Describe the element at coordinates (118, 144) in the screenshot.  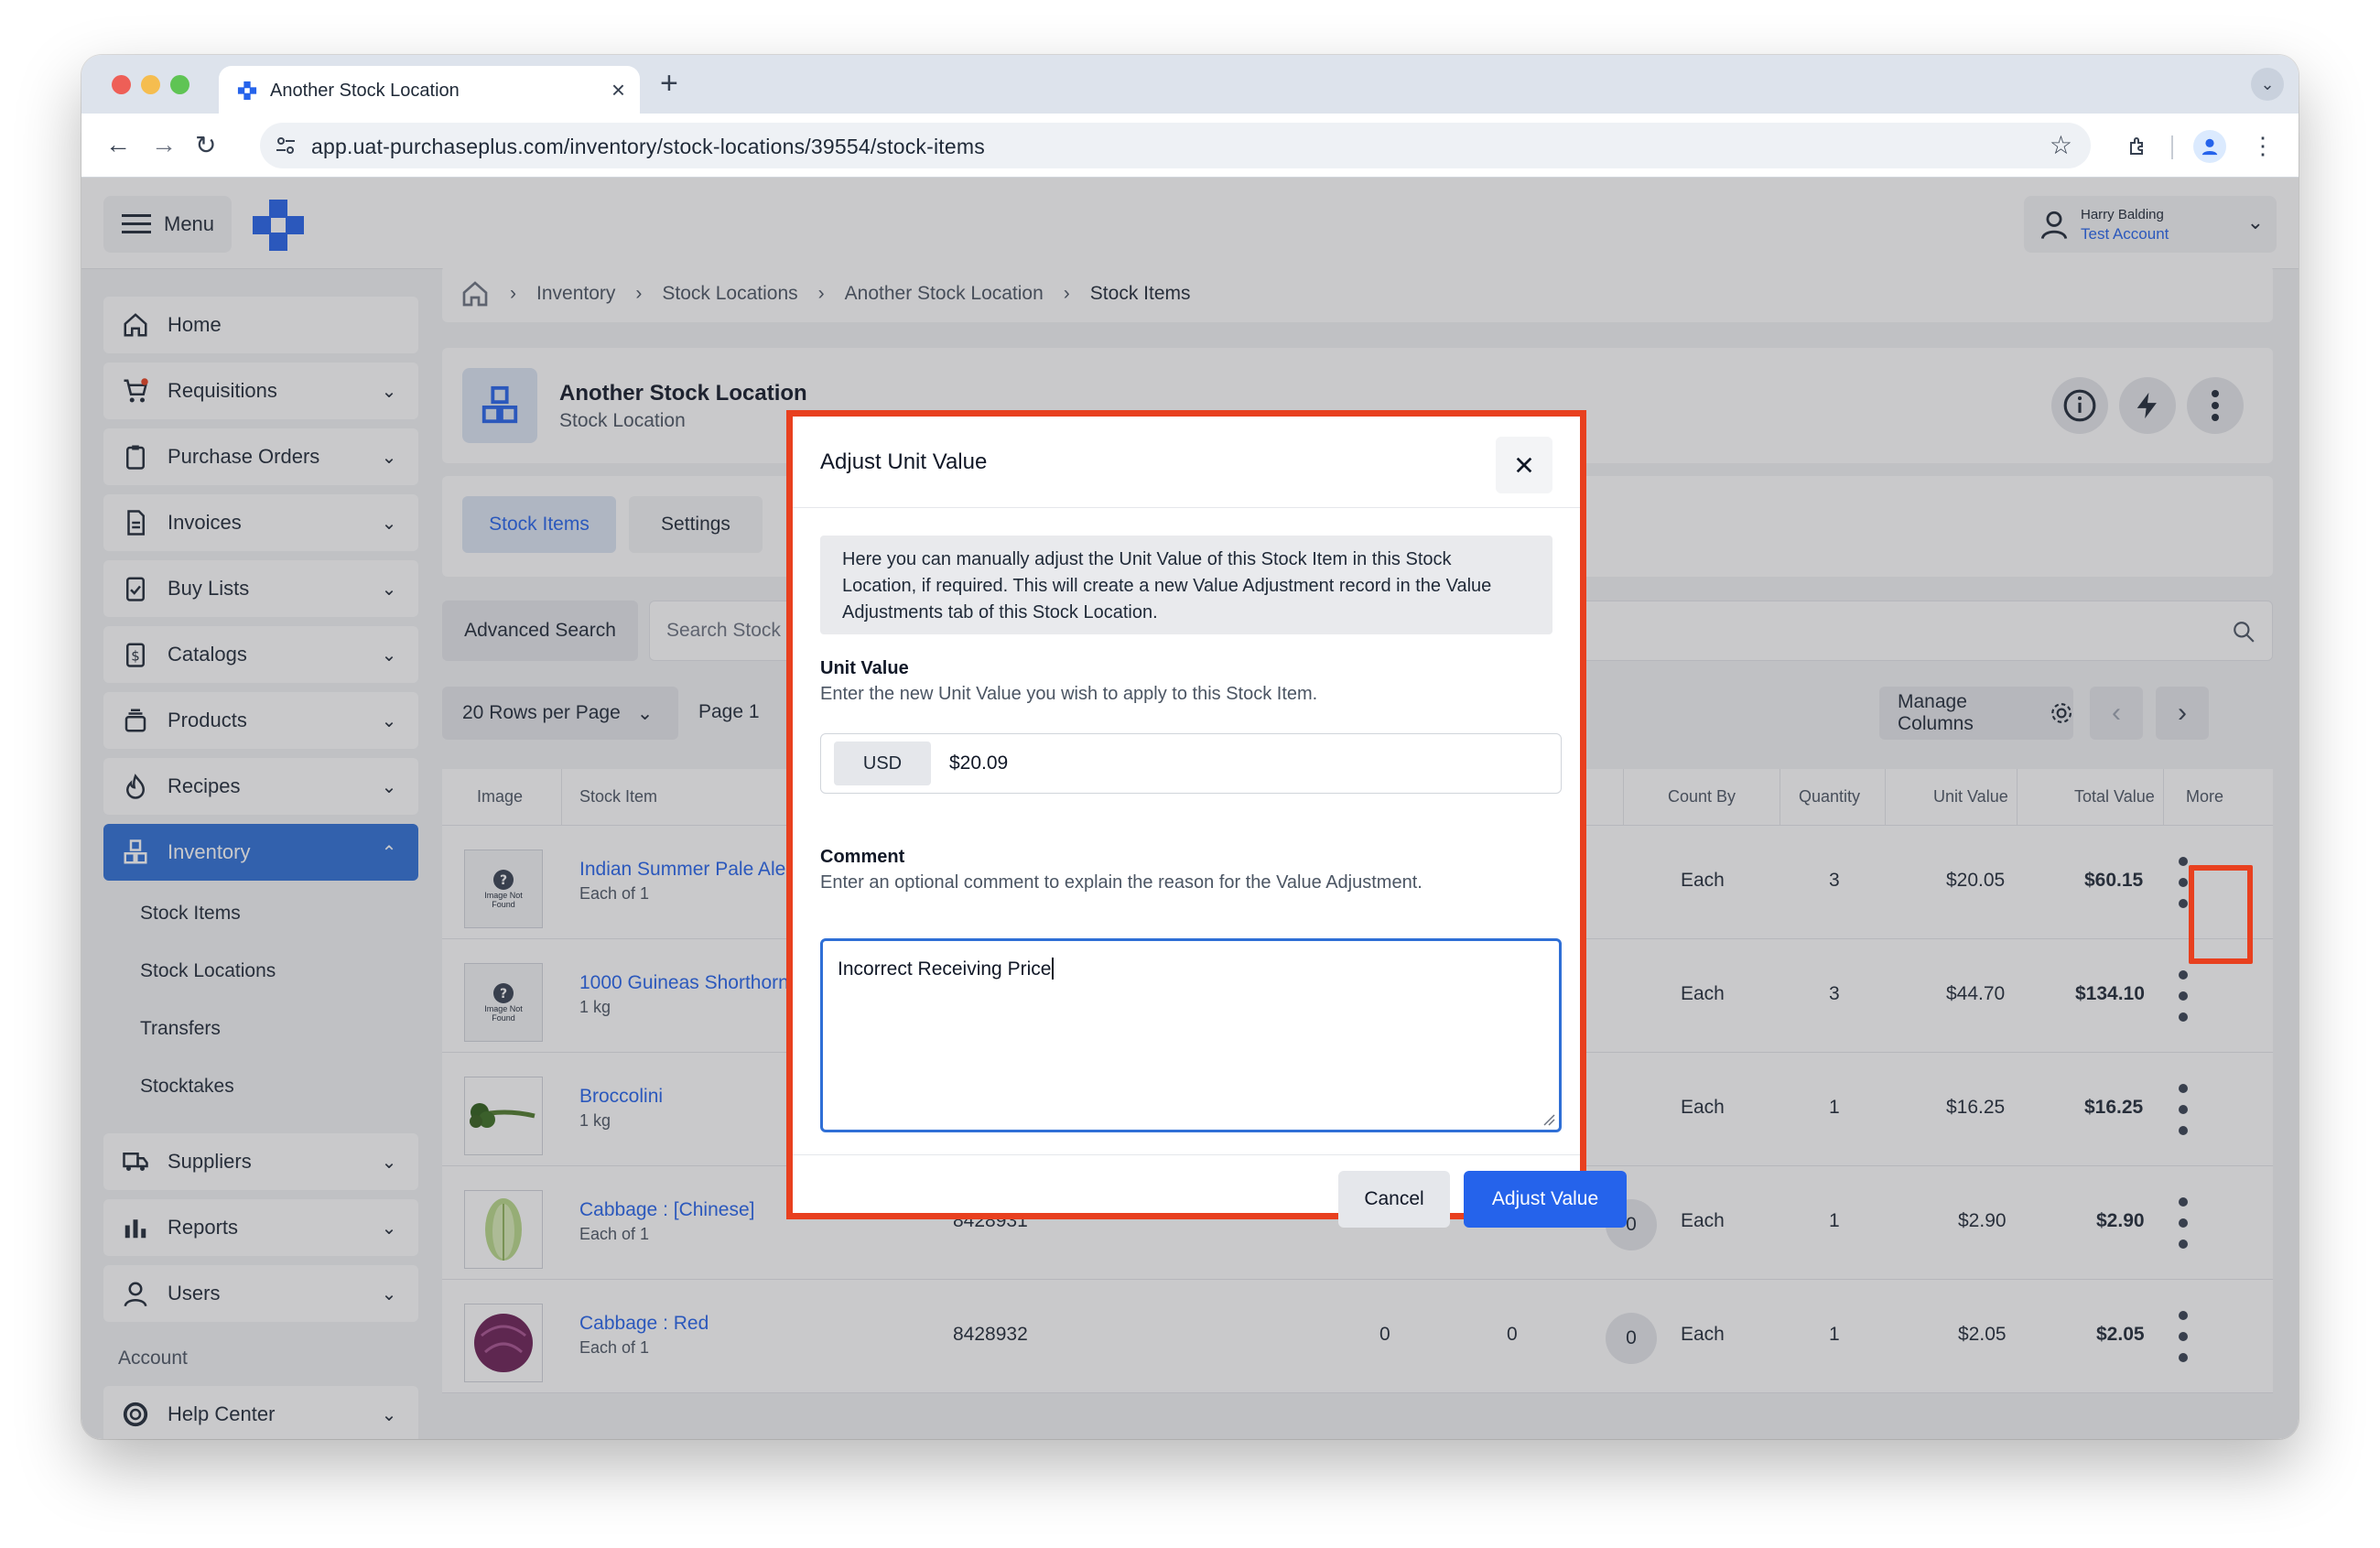
I see `back-arrow-icon: ←` at that location.